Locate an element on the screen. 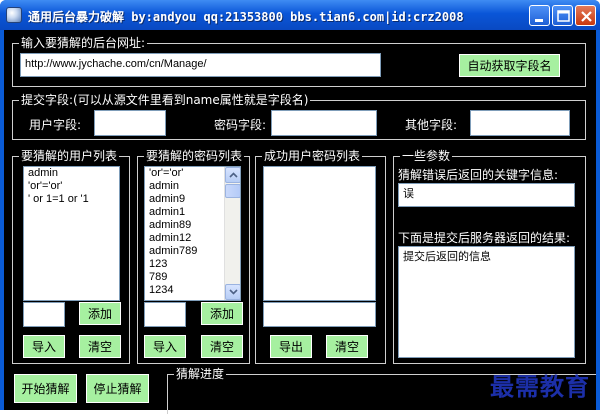  close-icon is located at coordinates (586, 16).